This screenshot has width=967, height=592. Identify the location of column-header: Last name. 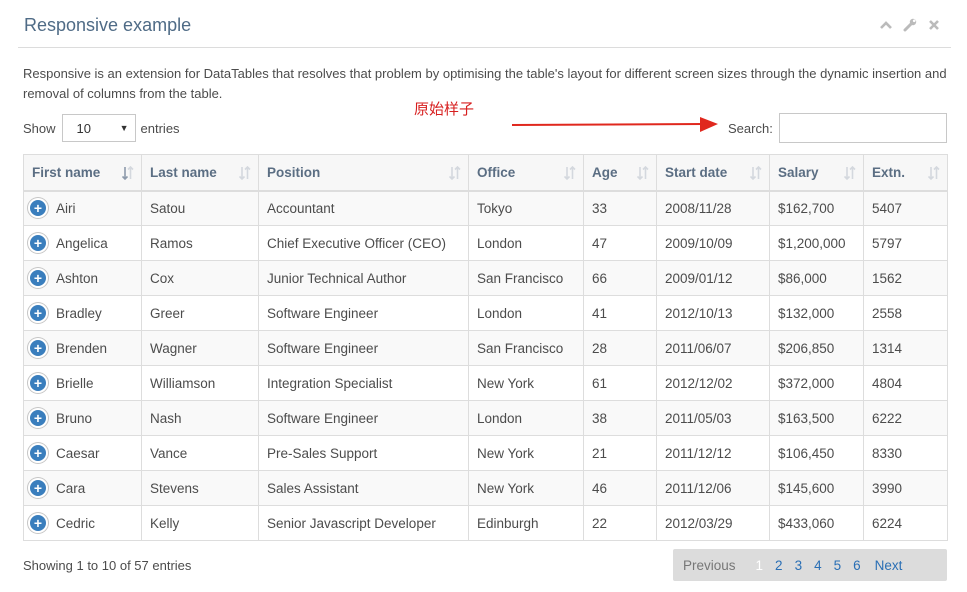
(200, 173).